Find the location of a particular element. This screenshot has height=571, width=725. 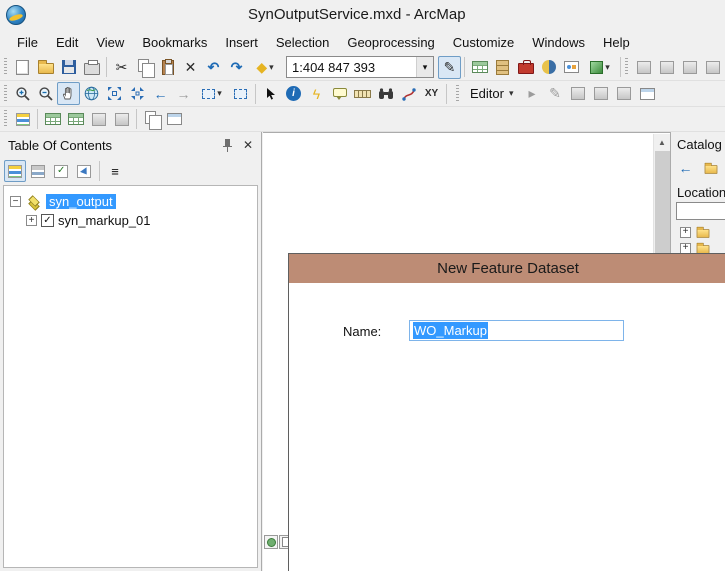

attribute-table-icon is located at coordinates (479, 67).